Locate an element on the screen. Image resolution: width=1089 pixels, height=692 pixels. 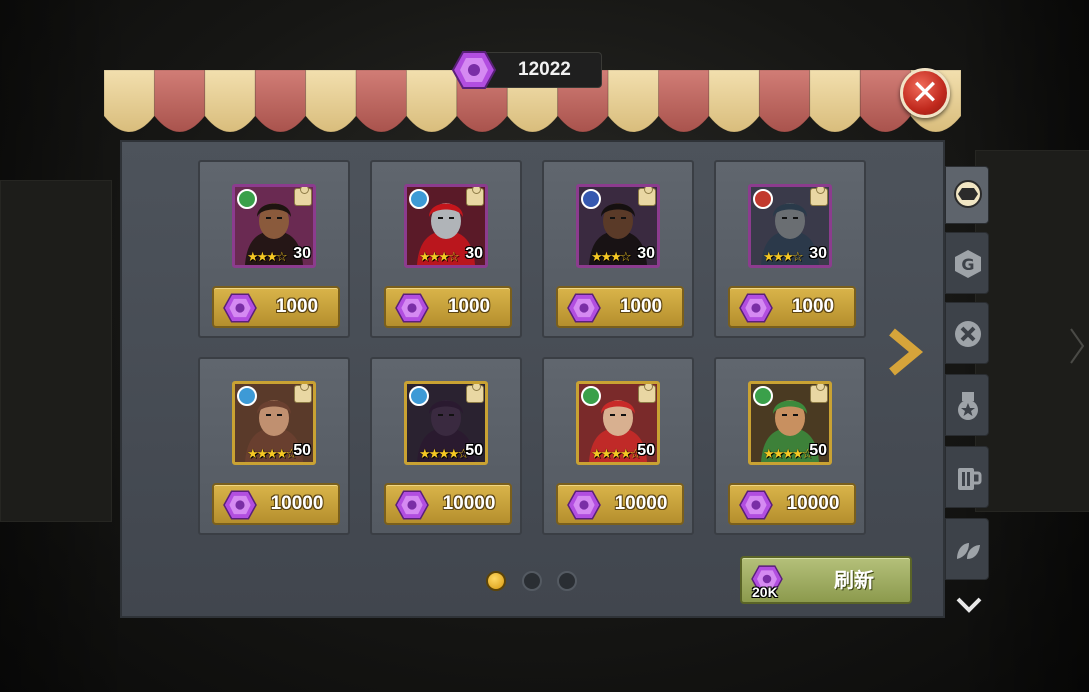
tab-gem-shop is located at coordinates (967, 195).